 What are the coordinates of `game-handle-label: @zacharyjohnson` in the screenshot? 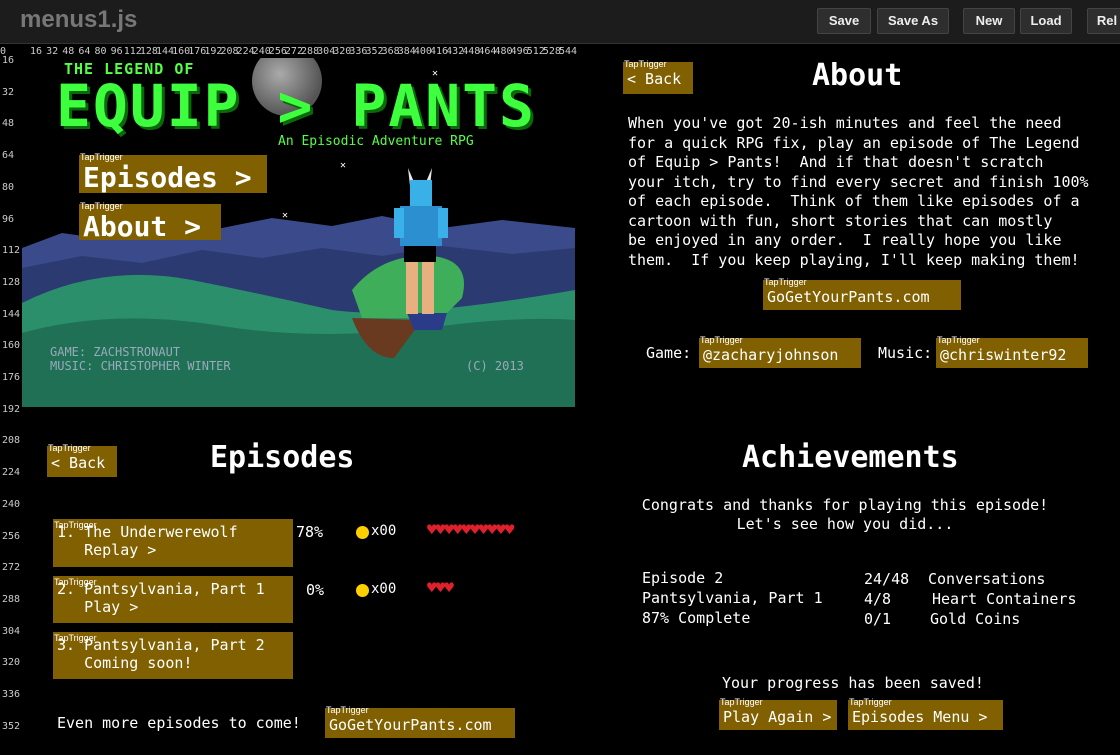 It's located at (771, 355).